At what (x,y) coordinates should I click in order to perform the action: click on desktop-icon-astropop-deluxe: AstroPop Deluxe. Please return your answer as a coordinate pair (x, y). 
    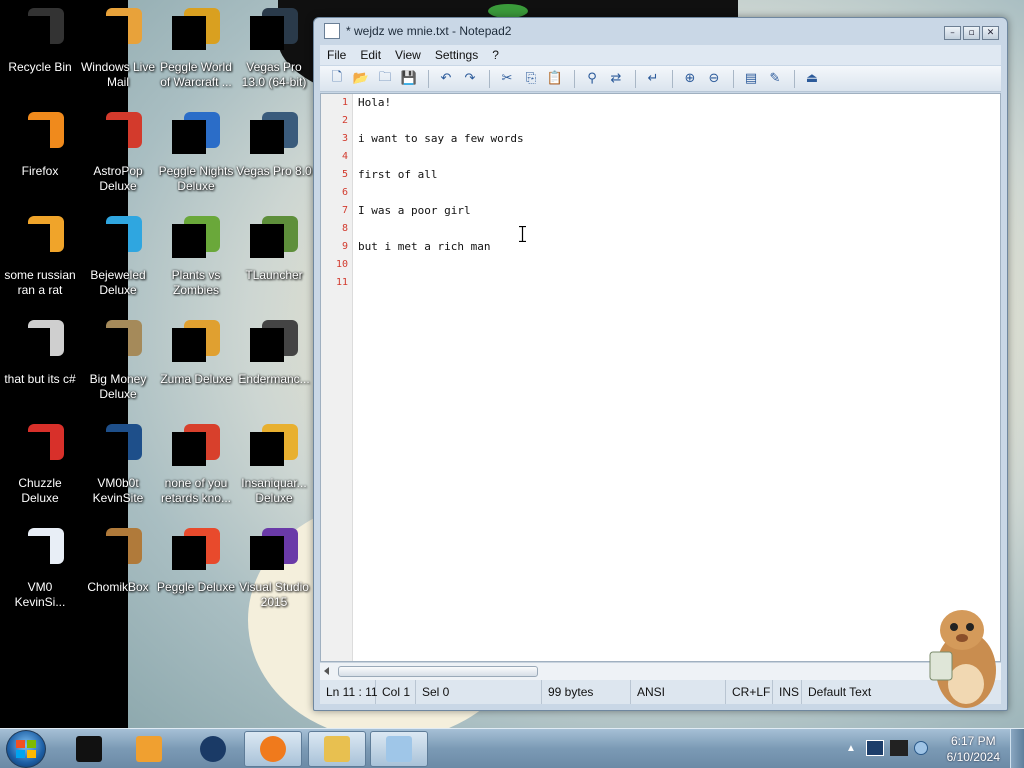
    Looking at the image, I should click on (118, 153).